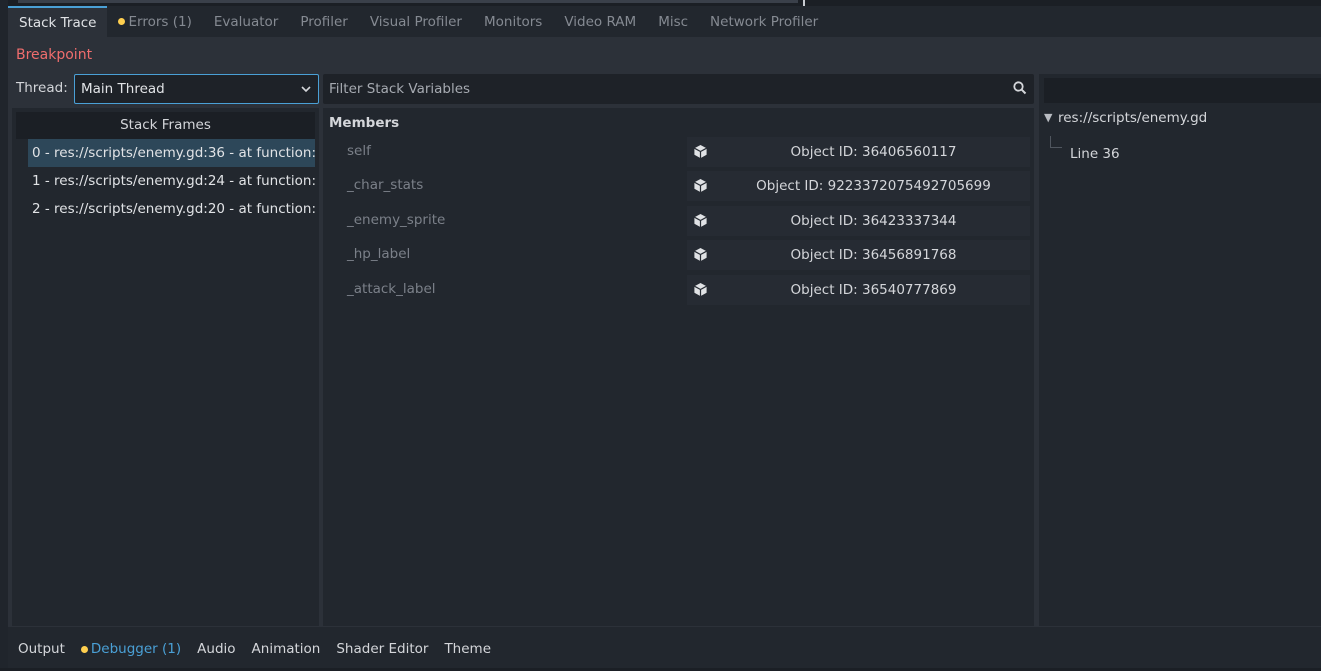  I want to click on tab-stack-trace: Stack Trace, so click(58, 21).